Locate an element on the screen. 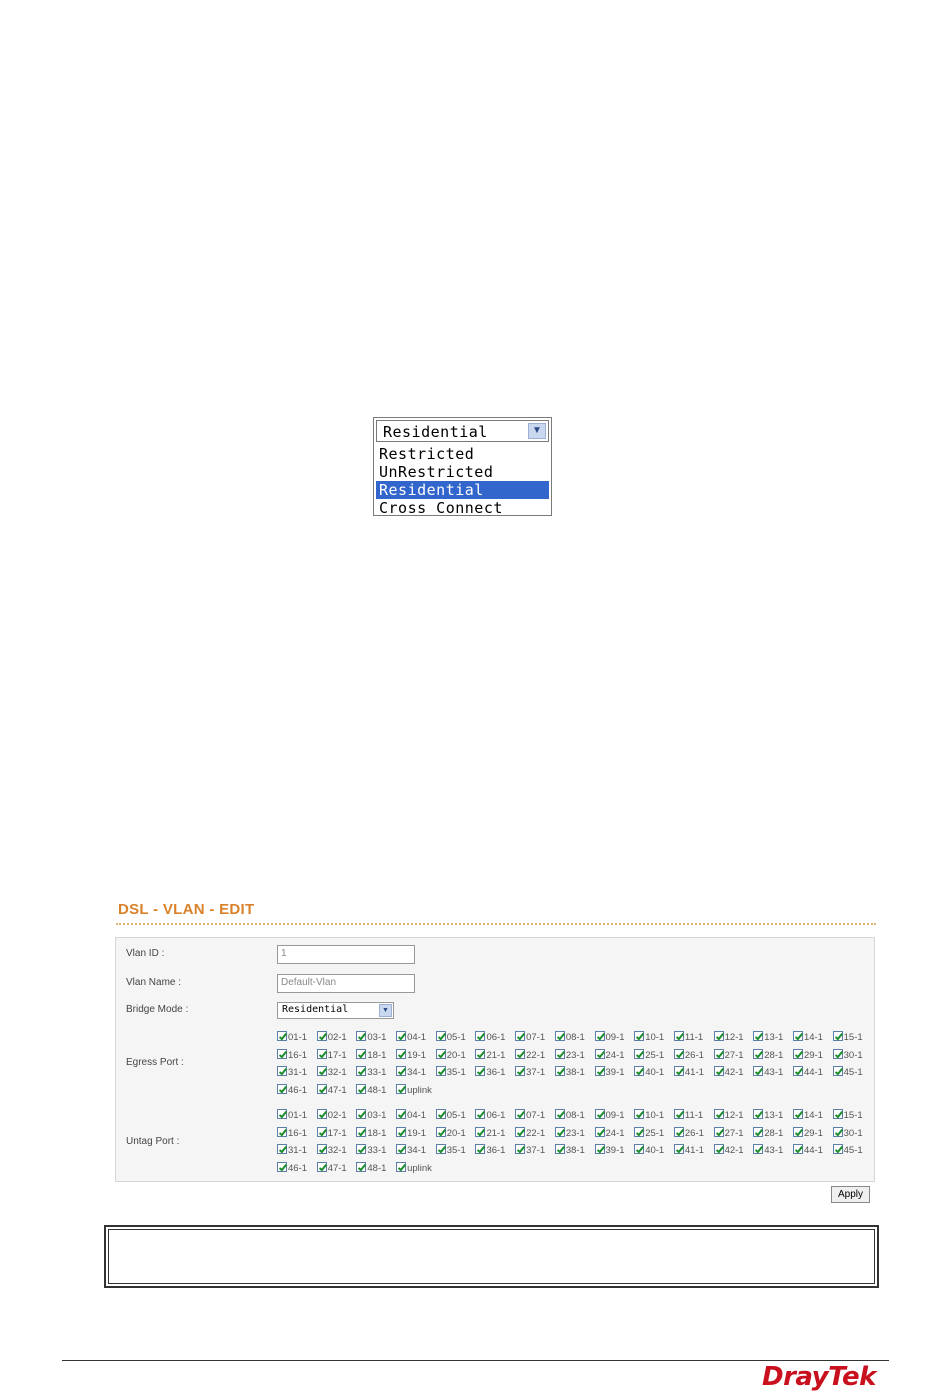 Image resolution: width=950 pixels, height=1398 pixels. dropdown-option-unrestricted: UnRestricted is located at coordinates (462, 472).